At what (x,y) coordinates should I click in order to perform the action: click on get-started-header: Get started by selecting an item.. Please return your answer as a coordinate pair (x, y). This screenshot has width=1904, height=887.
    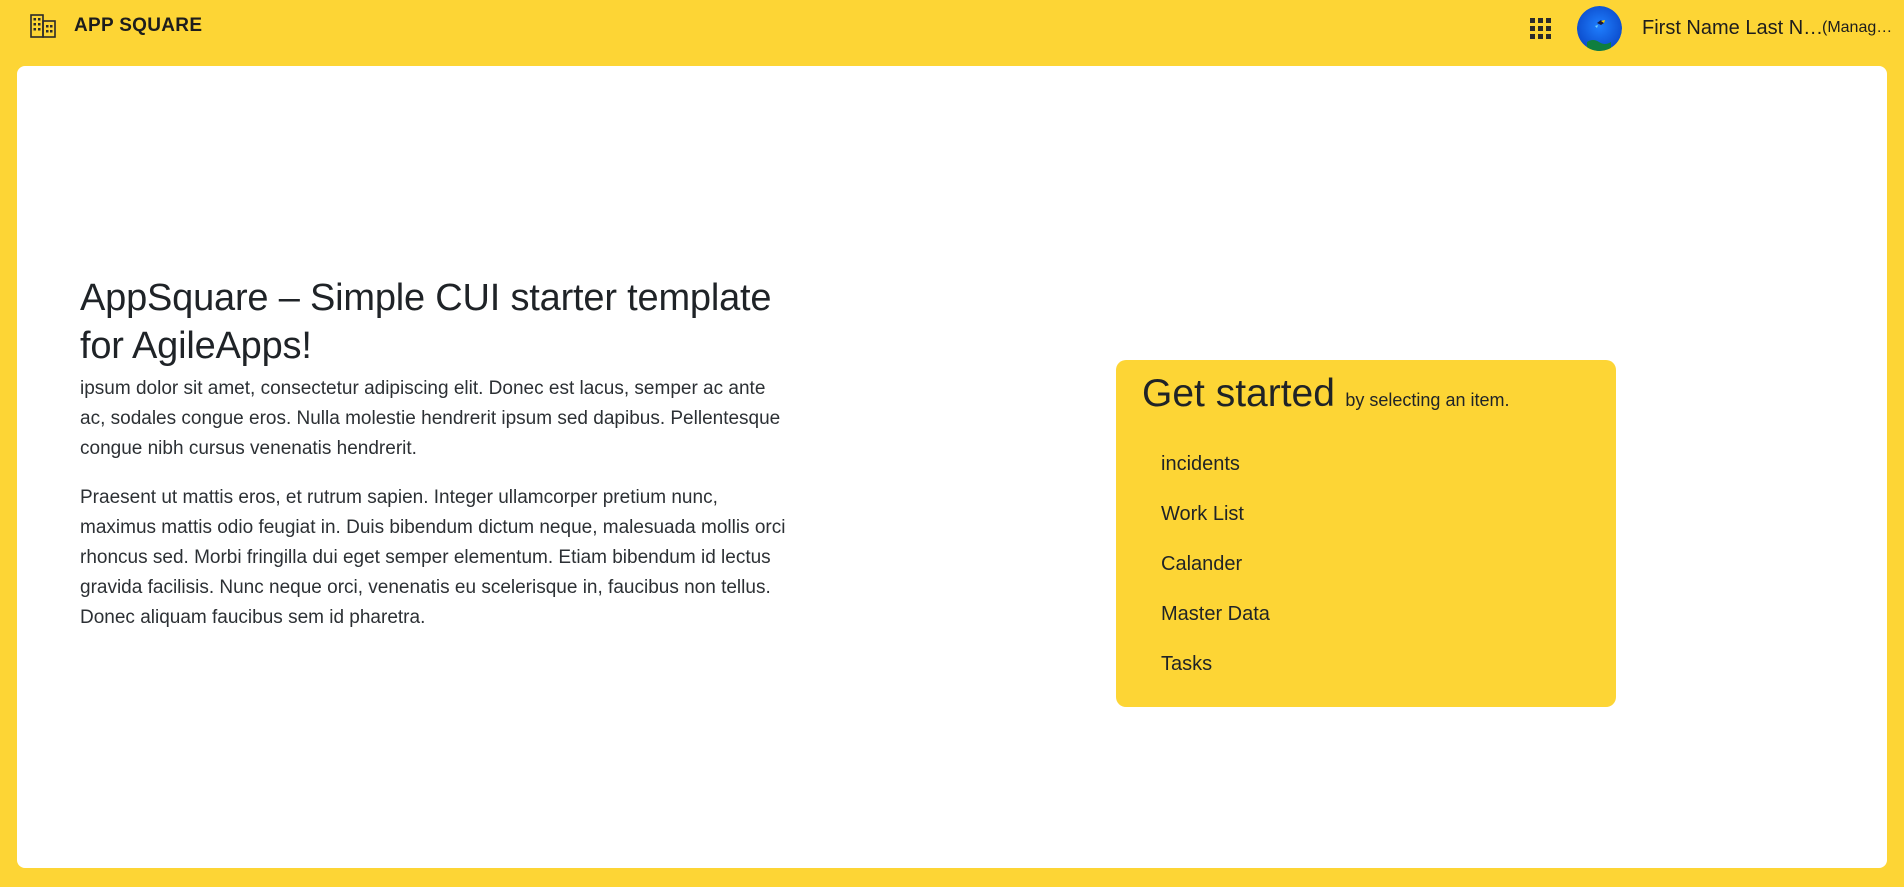
    Looking at the image, I should click on (1325, 394).